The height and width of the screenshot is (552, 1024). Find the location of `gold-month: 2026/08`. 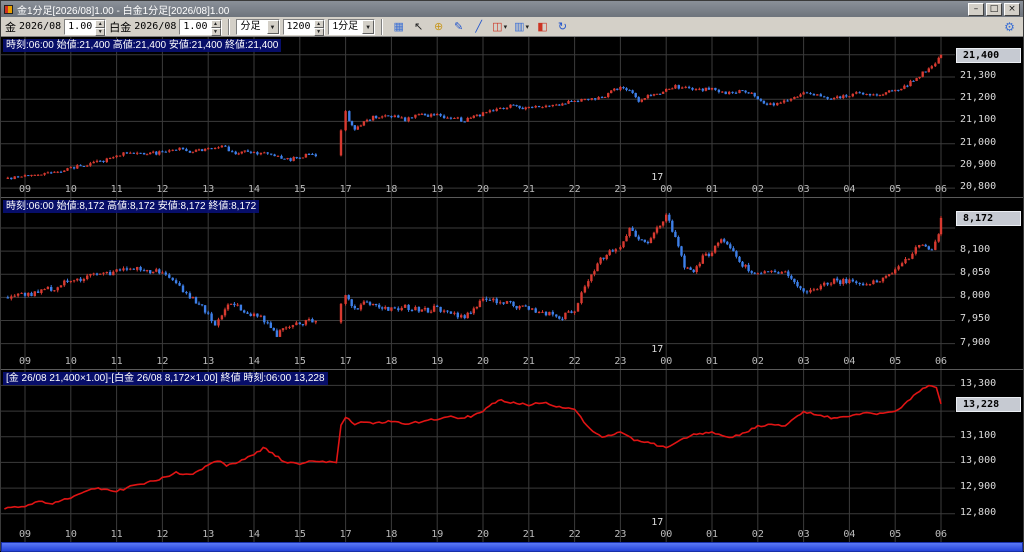

gold-month: 2026/08 is located at coordinates (40, 26).